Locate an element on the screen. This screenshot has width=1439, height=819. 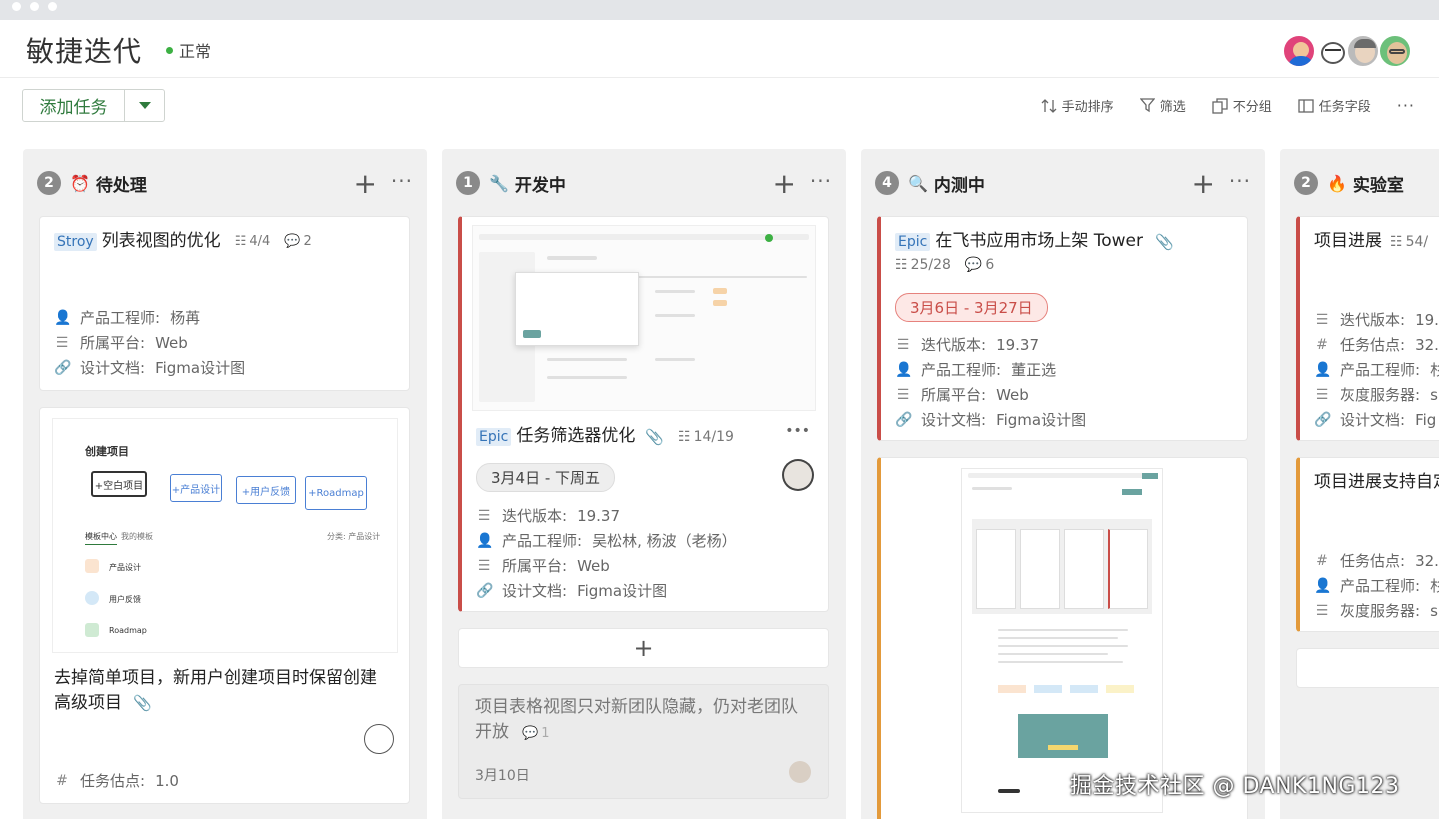
add-task-button: + is located at coordinates (643, 648).